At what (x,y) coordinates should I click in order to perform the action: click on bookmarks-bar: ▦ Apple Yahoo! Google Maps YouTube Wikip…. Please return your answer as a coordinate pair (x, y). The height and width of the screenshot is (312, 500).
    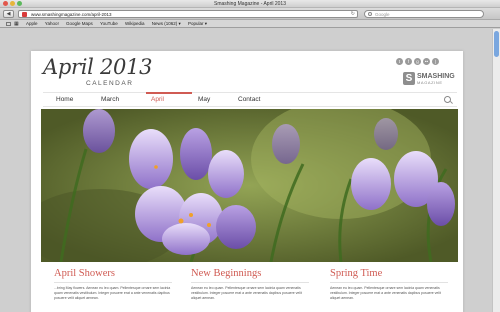
    Looking at the image, I should click on (250, 24).